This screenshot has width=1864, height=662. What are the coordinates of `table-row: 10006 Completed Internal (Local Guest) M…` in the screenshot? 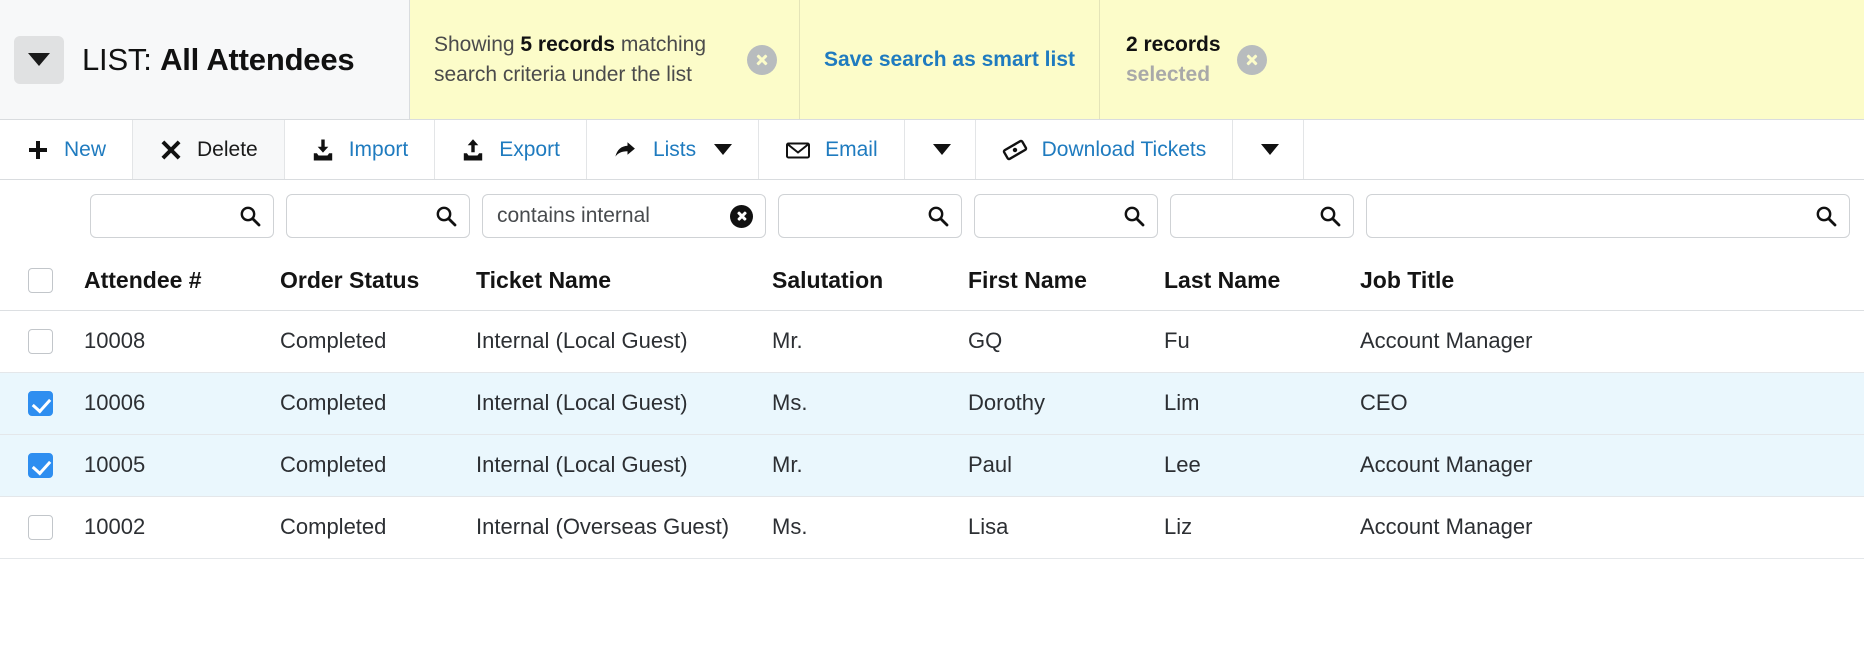 It's located at (932, 403).